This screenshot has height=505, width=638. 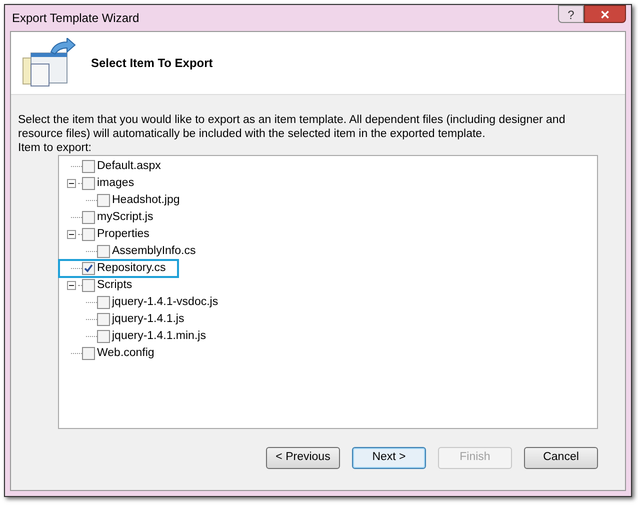 I want to click on close-button: ✕, so click(x=605, y=14).